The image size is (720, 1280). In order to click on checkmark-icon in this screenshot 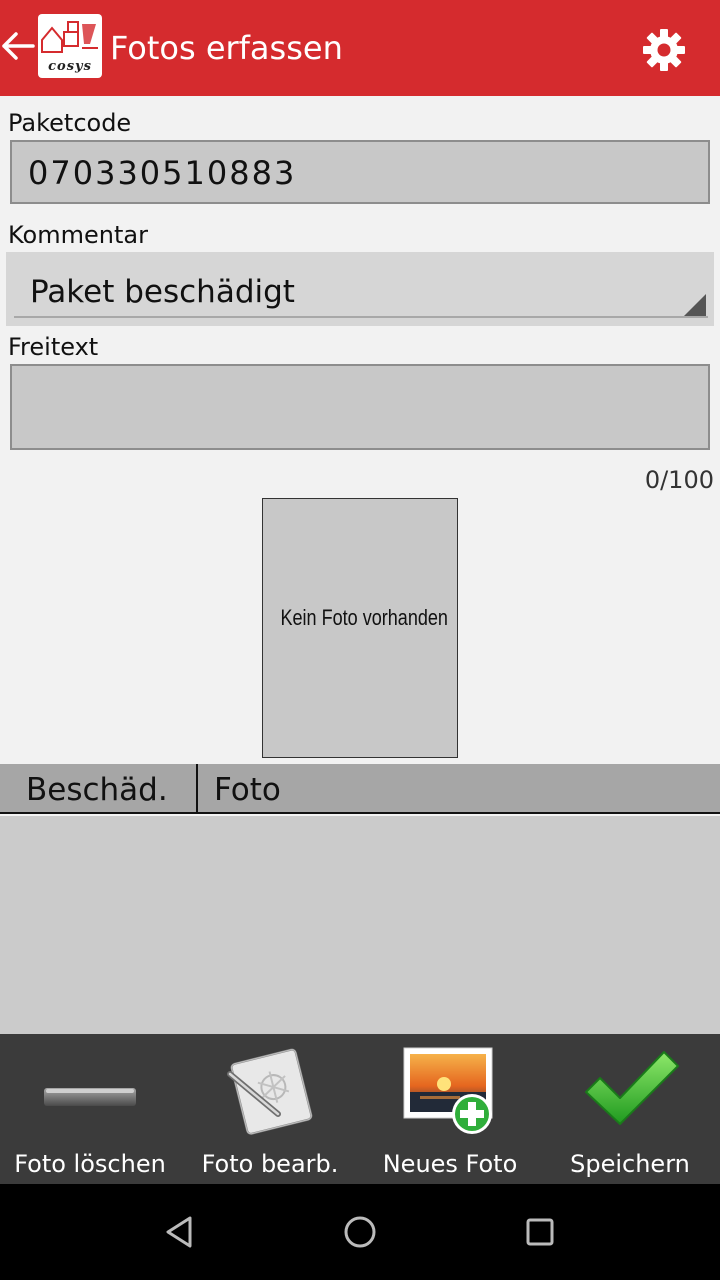, I will do `click(632, 1088)`.